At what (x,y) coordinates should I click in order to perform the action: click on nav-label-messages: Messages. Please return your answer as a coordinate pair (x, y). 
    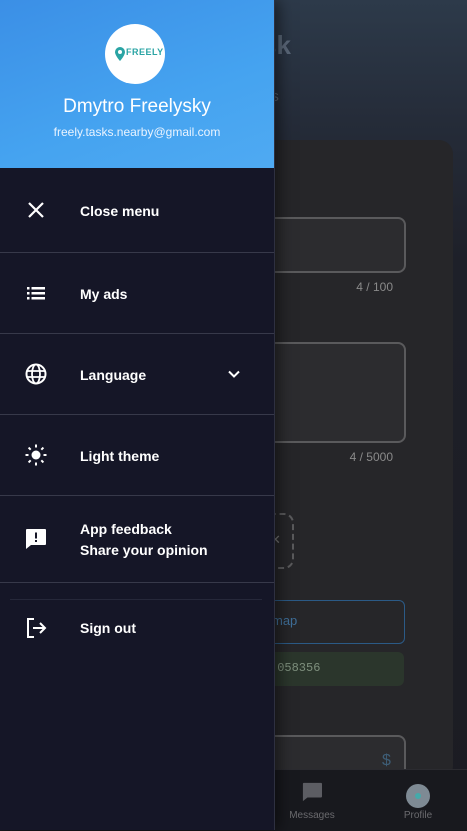
    Looking at the image, I should click on (312, 815).